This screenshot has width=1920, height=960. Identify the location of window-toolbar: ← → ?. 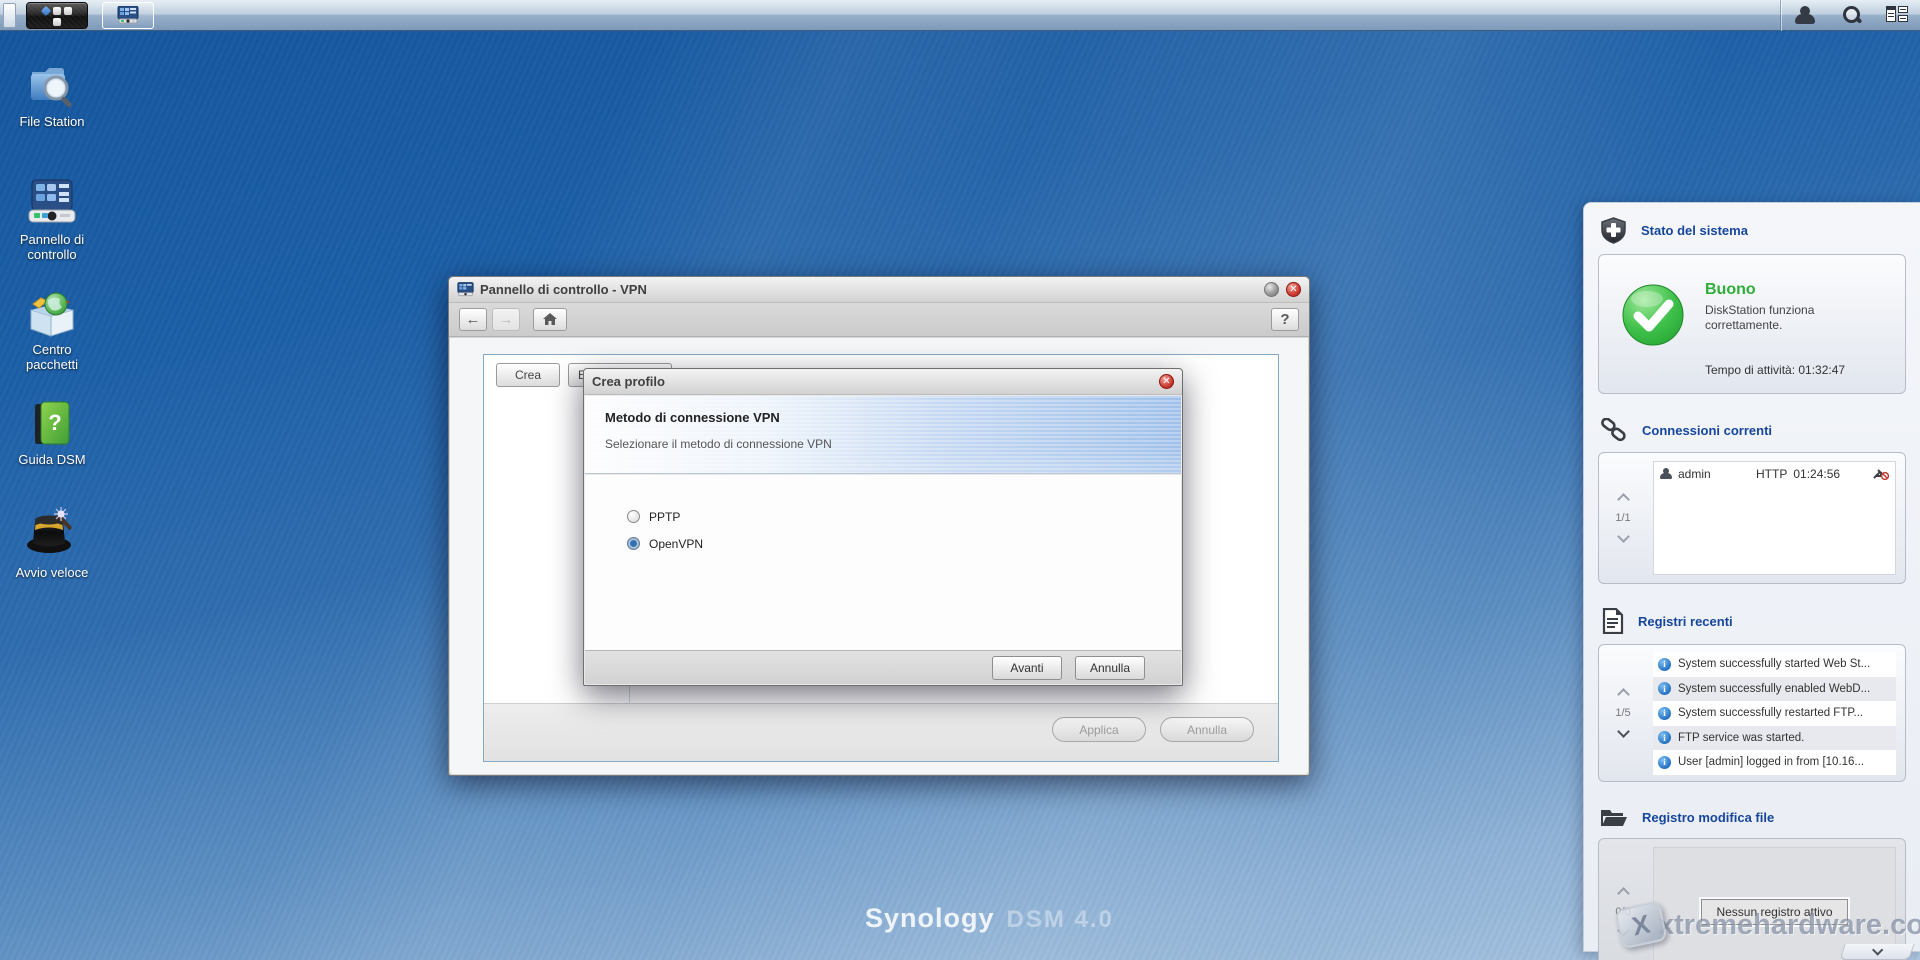
(879, 320).